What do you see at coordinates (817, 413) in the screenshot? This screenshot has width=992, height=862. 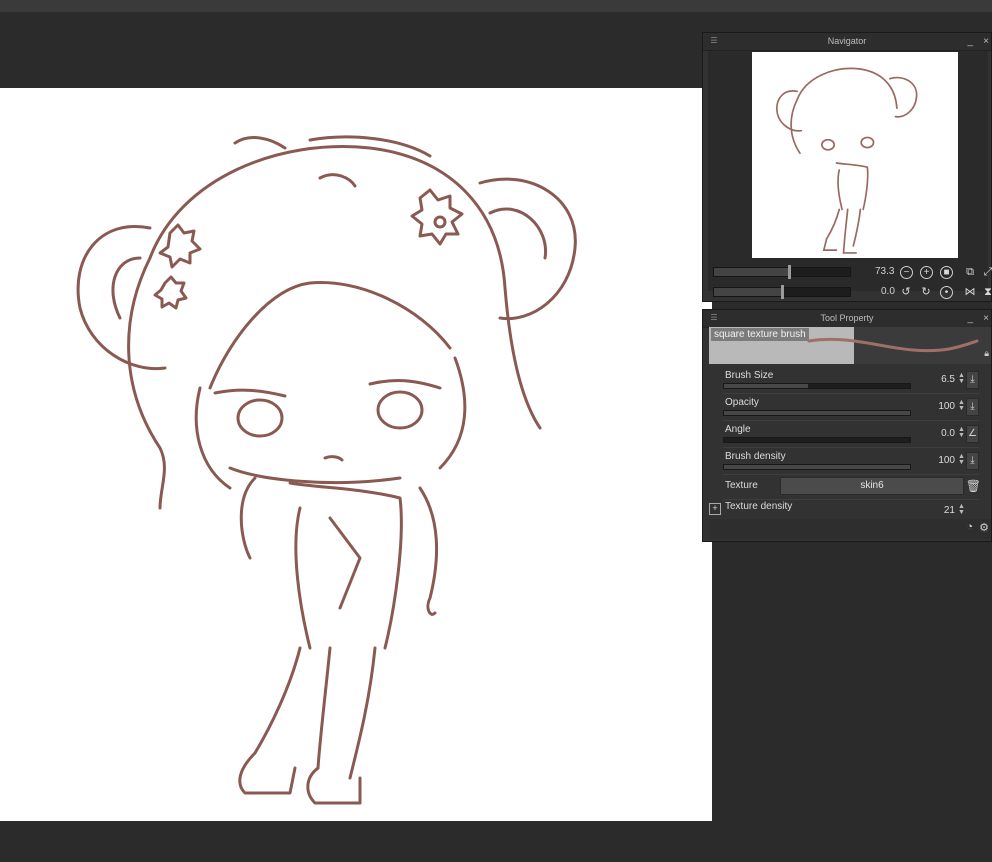 I see `opacity-slider` at bounding box center [817, 413].